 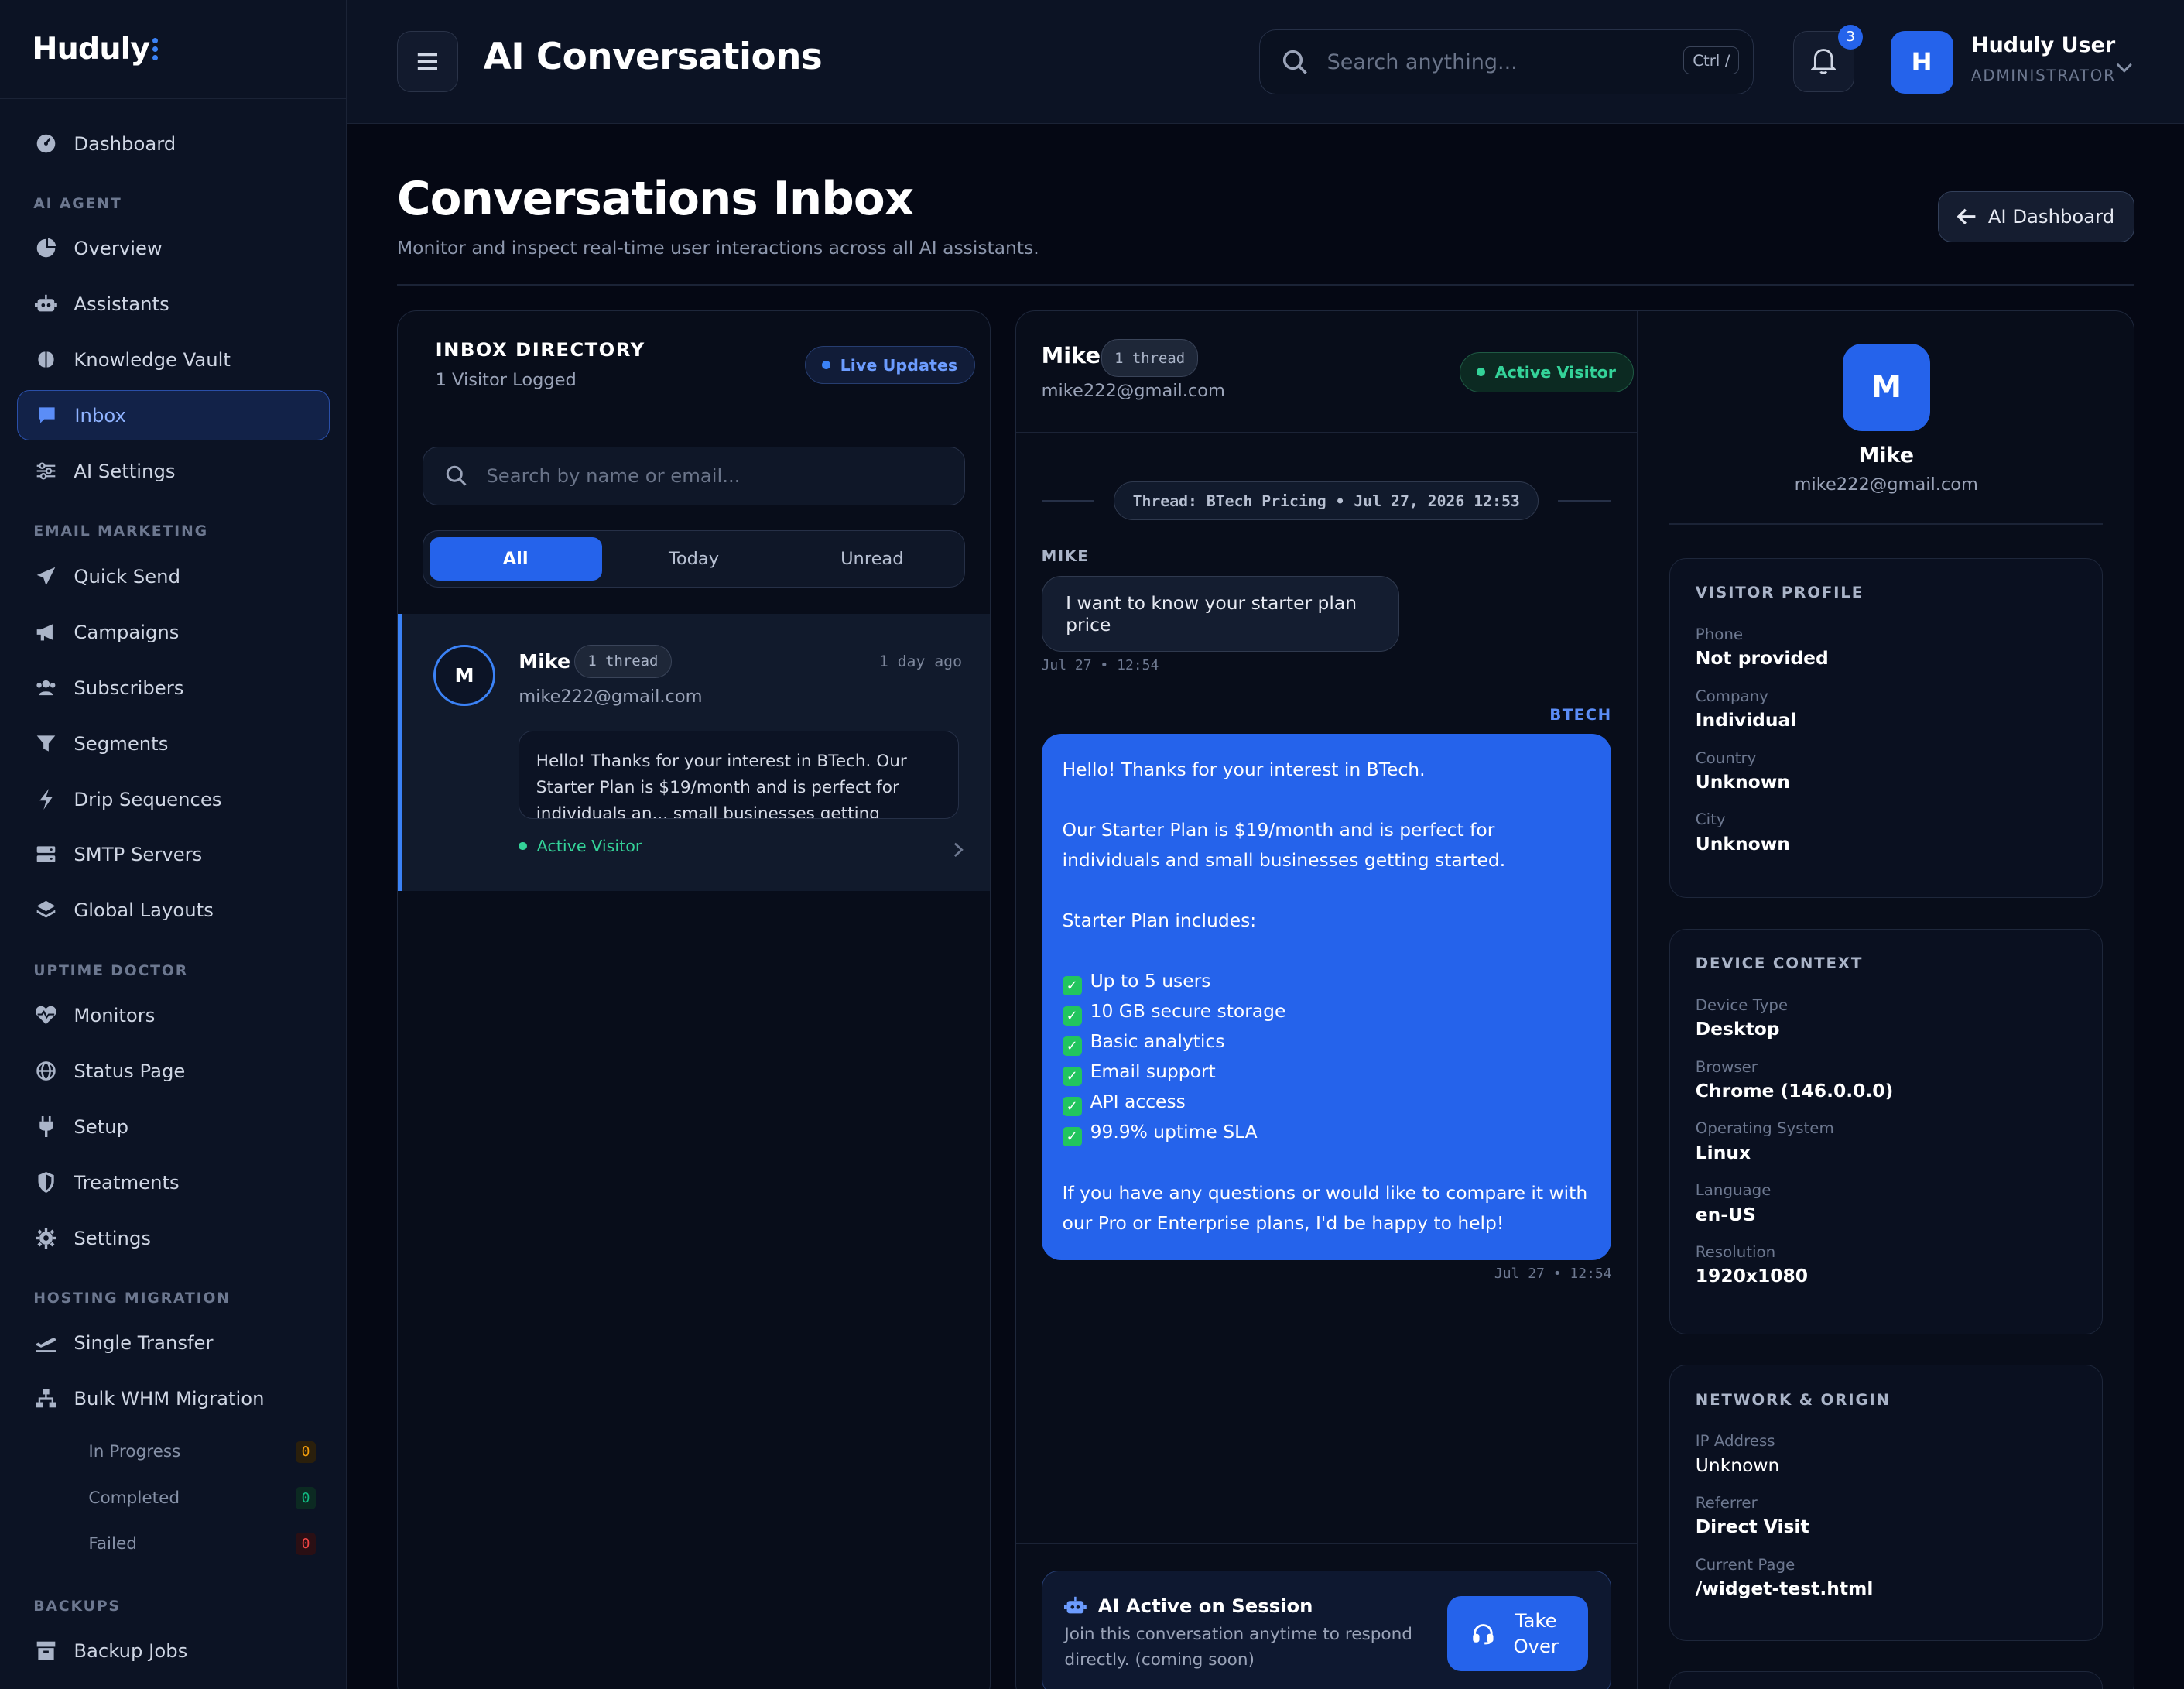 What do you see at coordinates (694, 559) in the screenshot?
I see `tab-today: Today` at bounding box center [694, 559].